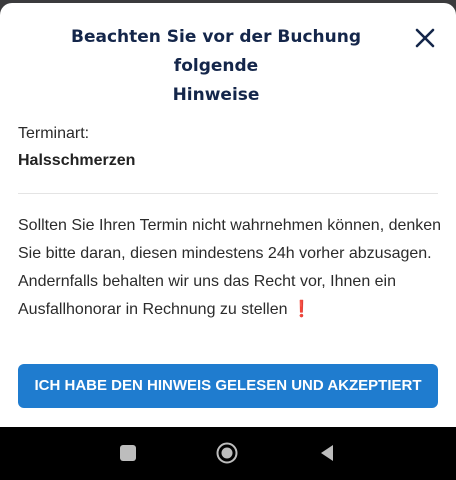 Image resolution: width=456 pixels, height=480 pixels. What do you see at coordinates (301, 309) in the screenshot?
I see `exclamation-icon: ❗` at bounding box center [301, 309].